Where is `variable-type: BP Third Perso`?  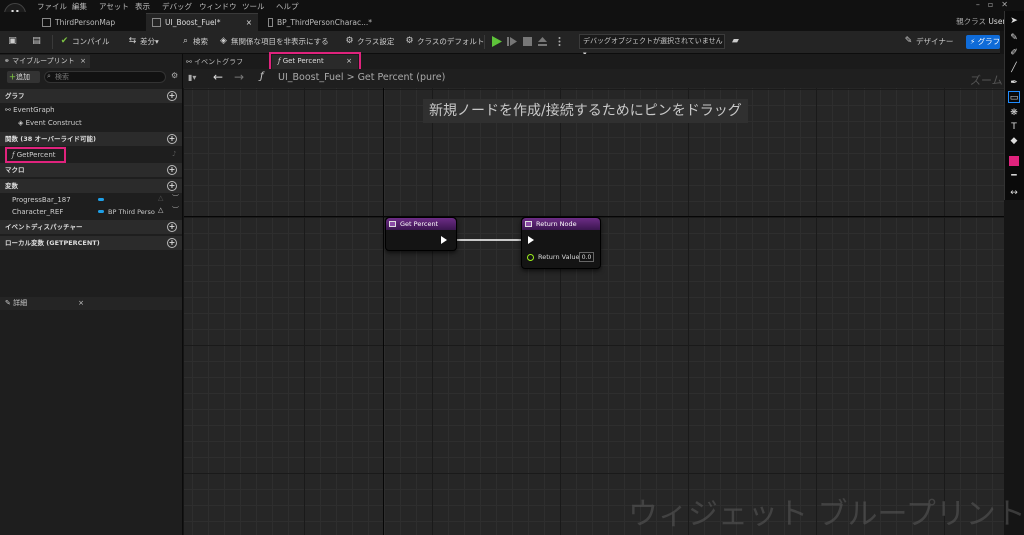
variable-type: BP Third Perso is located at coordinates (131, 212).